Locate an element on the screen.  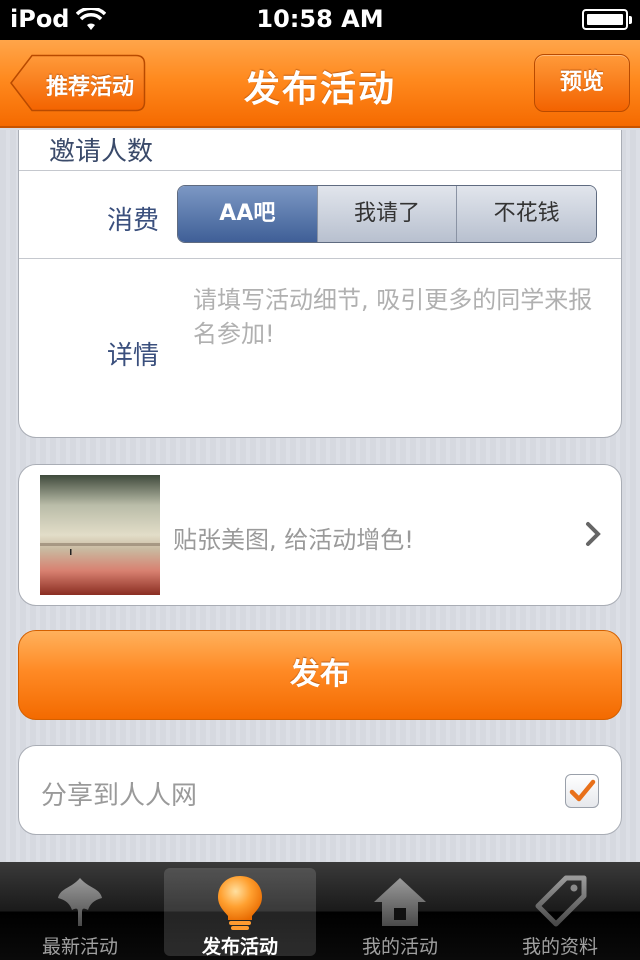
segment-treat: 我请了 is located at coordinates (386, 214).